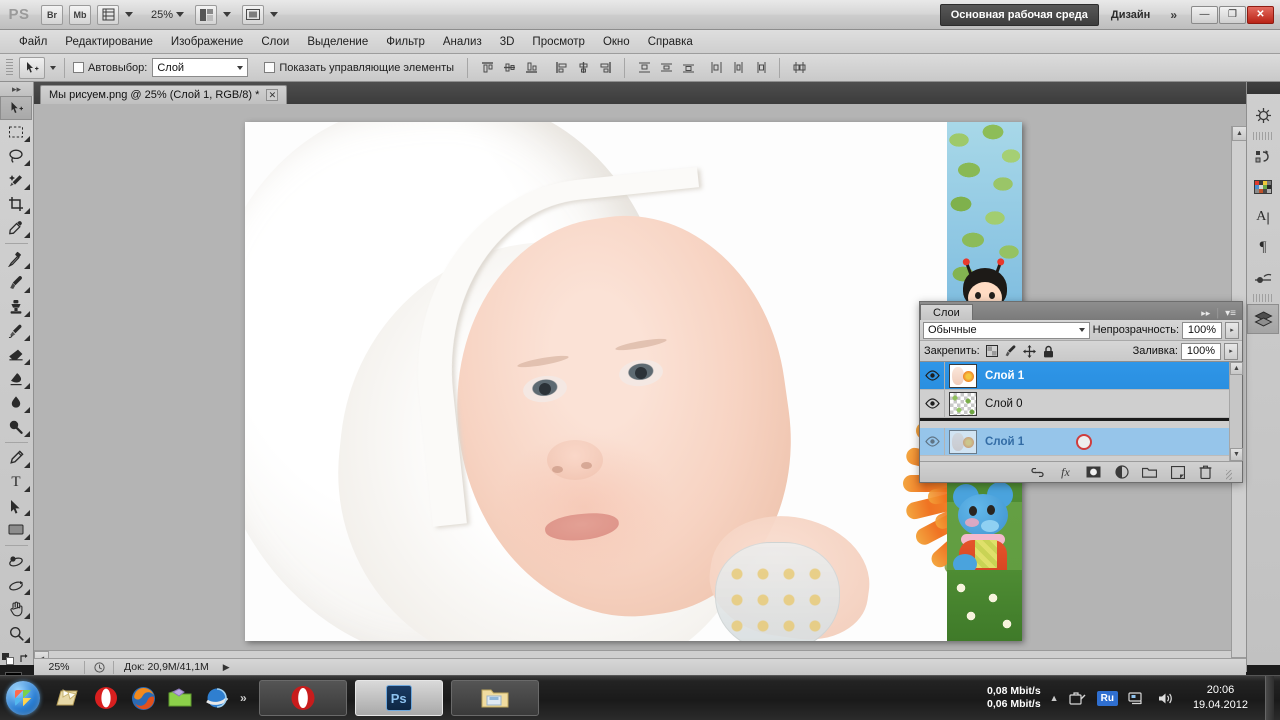 The width and height of the screenshot is (1280, 720). What do you see at coordinates (108, 14) in the screenshot?
I see `view-extras-button` at bounding box center [108, 14].